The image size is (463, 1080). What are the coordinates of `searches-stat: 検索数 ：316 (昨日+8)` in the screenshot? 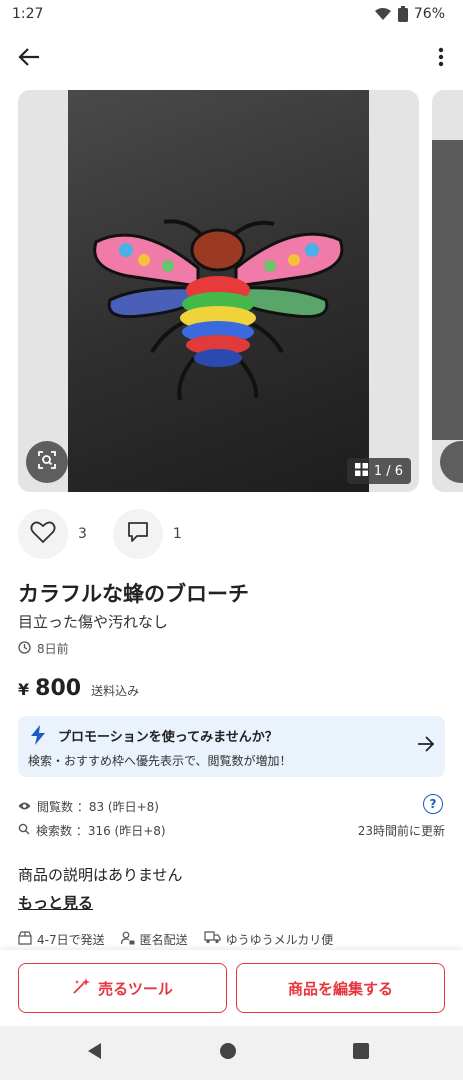 It's located at (92, 830).